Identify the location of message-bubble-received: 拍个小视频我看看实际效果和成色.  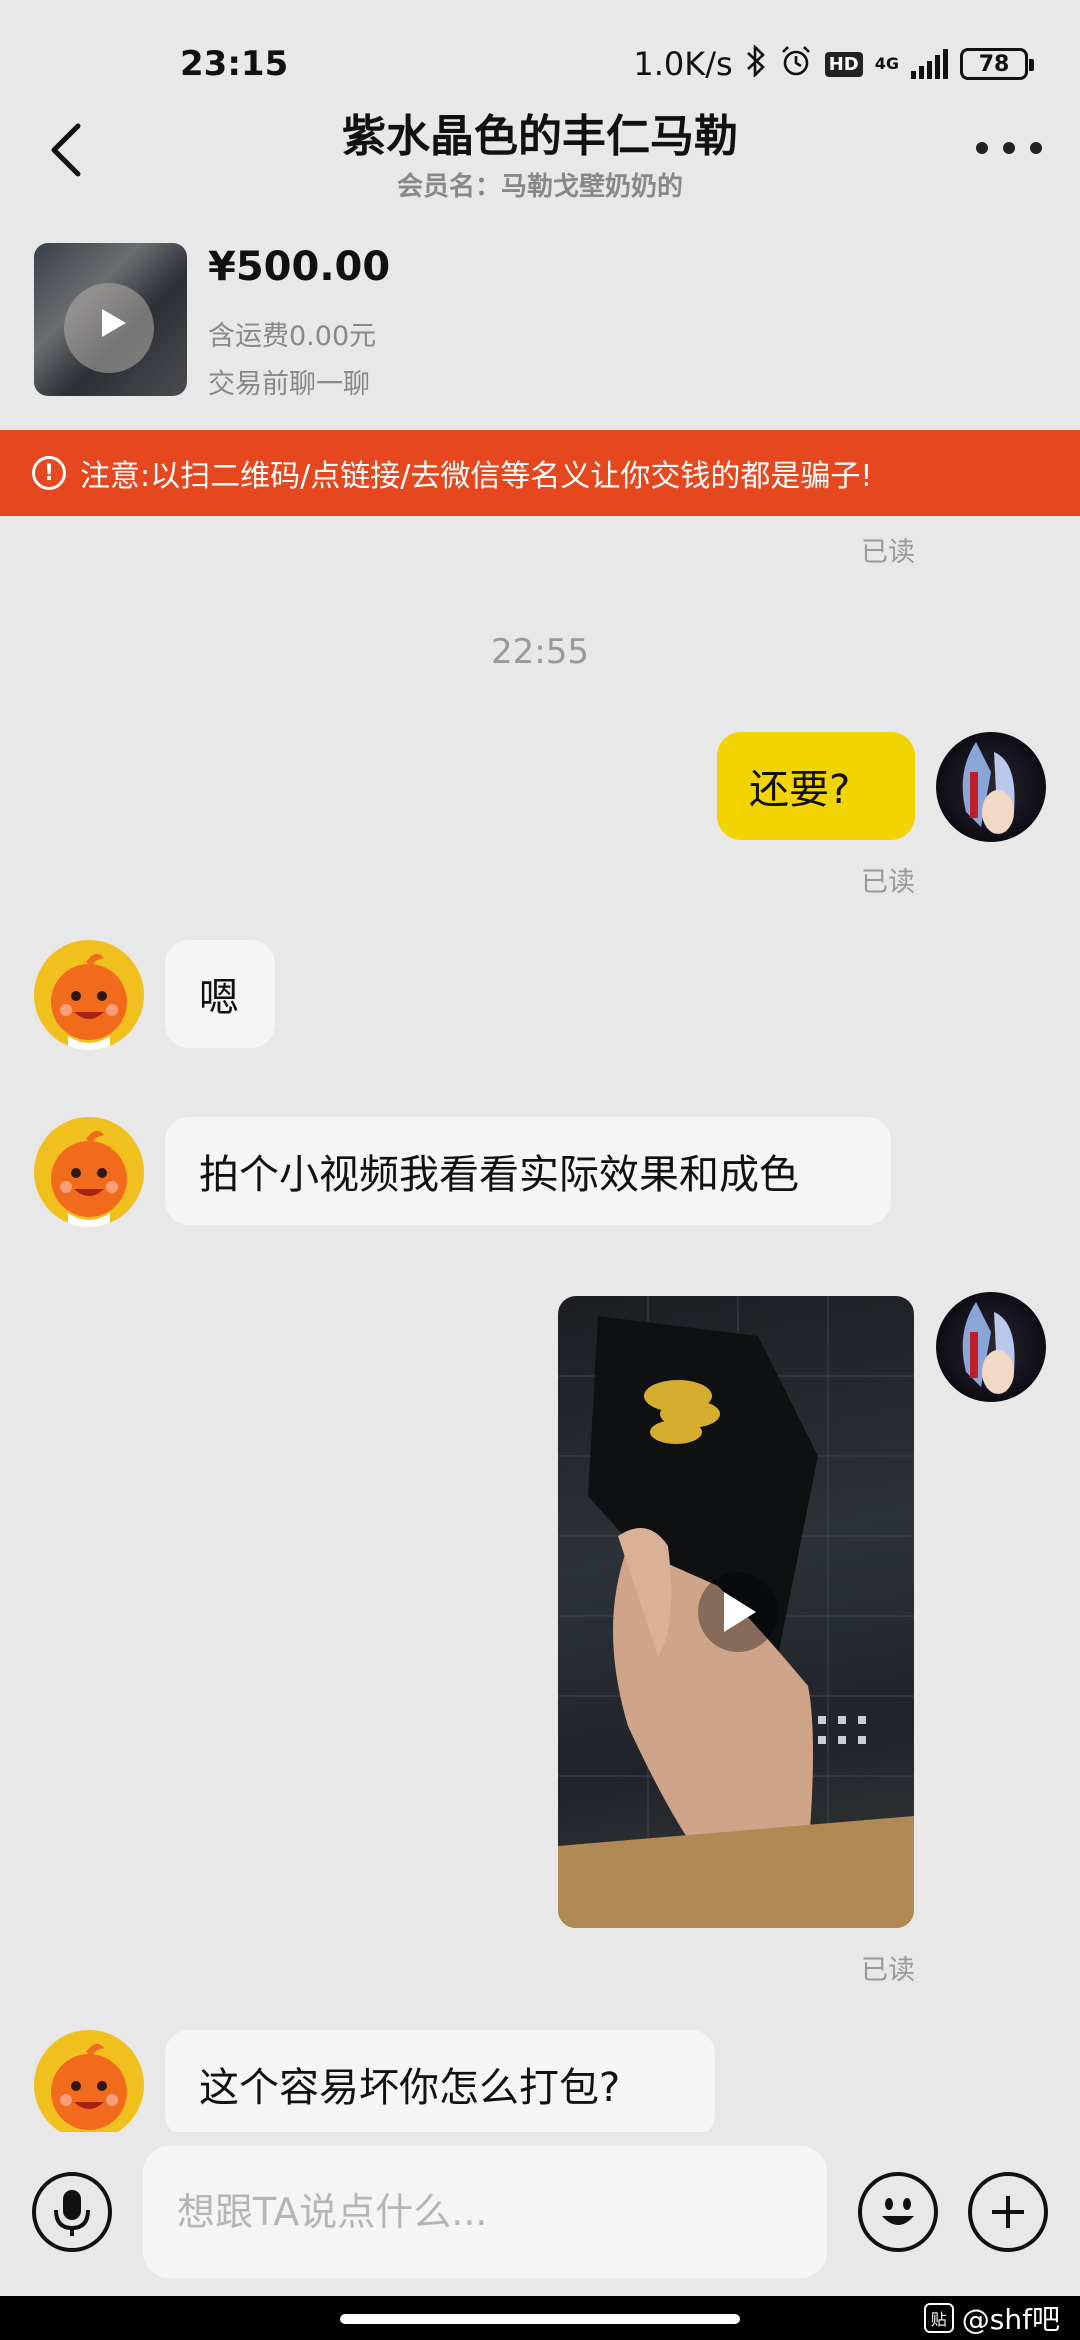
(528, 1171).